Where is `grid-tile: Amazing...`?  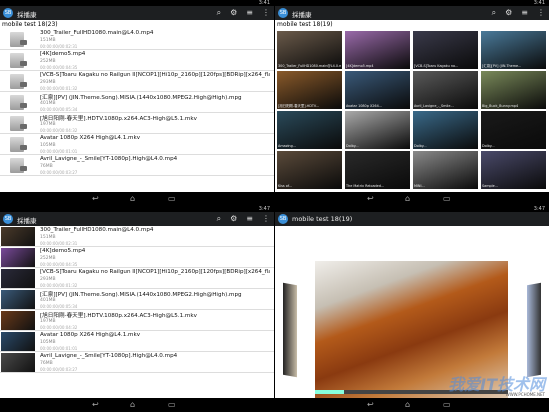 grid-tile: Amazing... is located at coordinates (309, 130).